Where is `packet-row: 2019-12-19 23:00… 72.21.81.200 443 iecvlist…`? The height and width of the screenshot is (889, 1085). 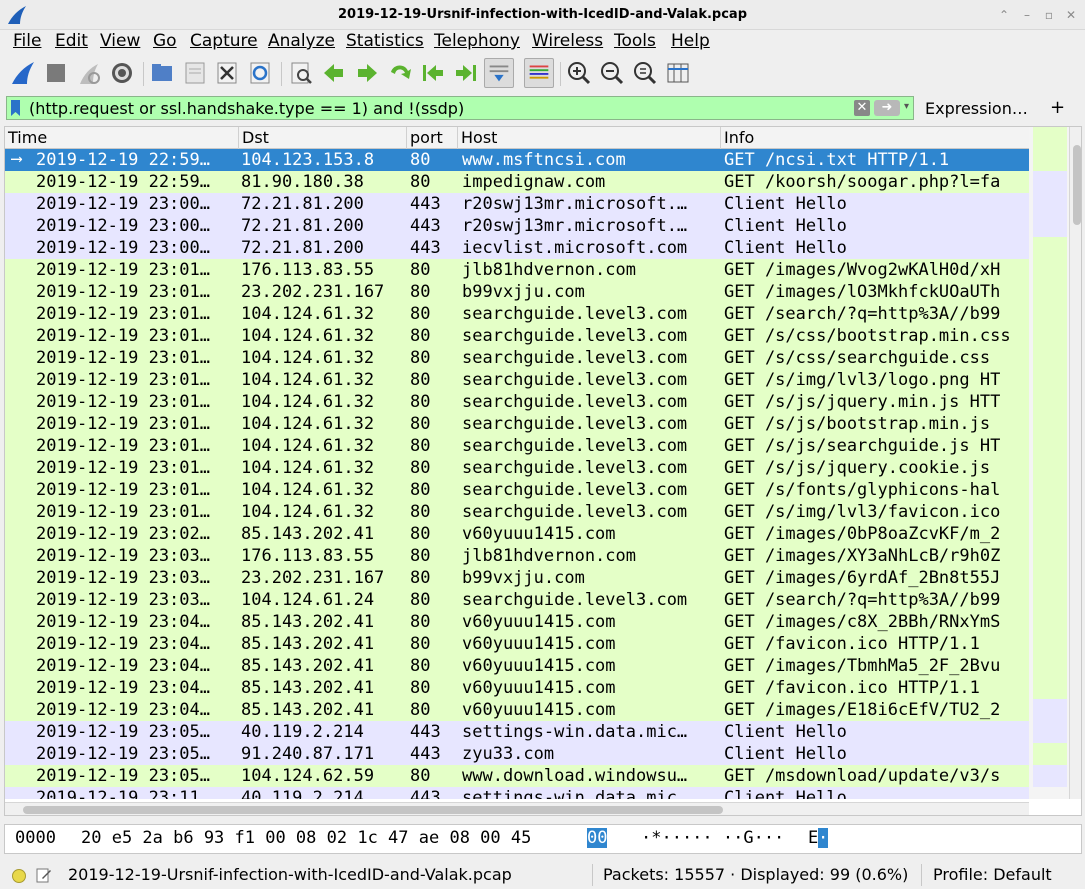
packet-row: 2019-12-19 23:00… 72.21.81.200 443 iecvlist… is located at coordinates (517, 248).